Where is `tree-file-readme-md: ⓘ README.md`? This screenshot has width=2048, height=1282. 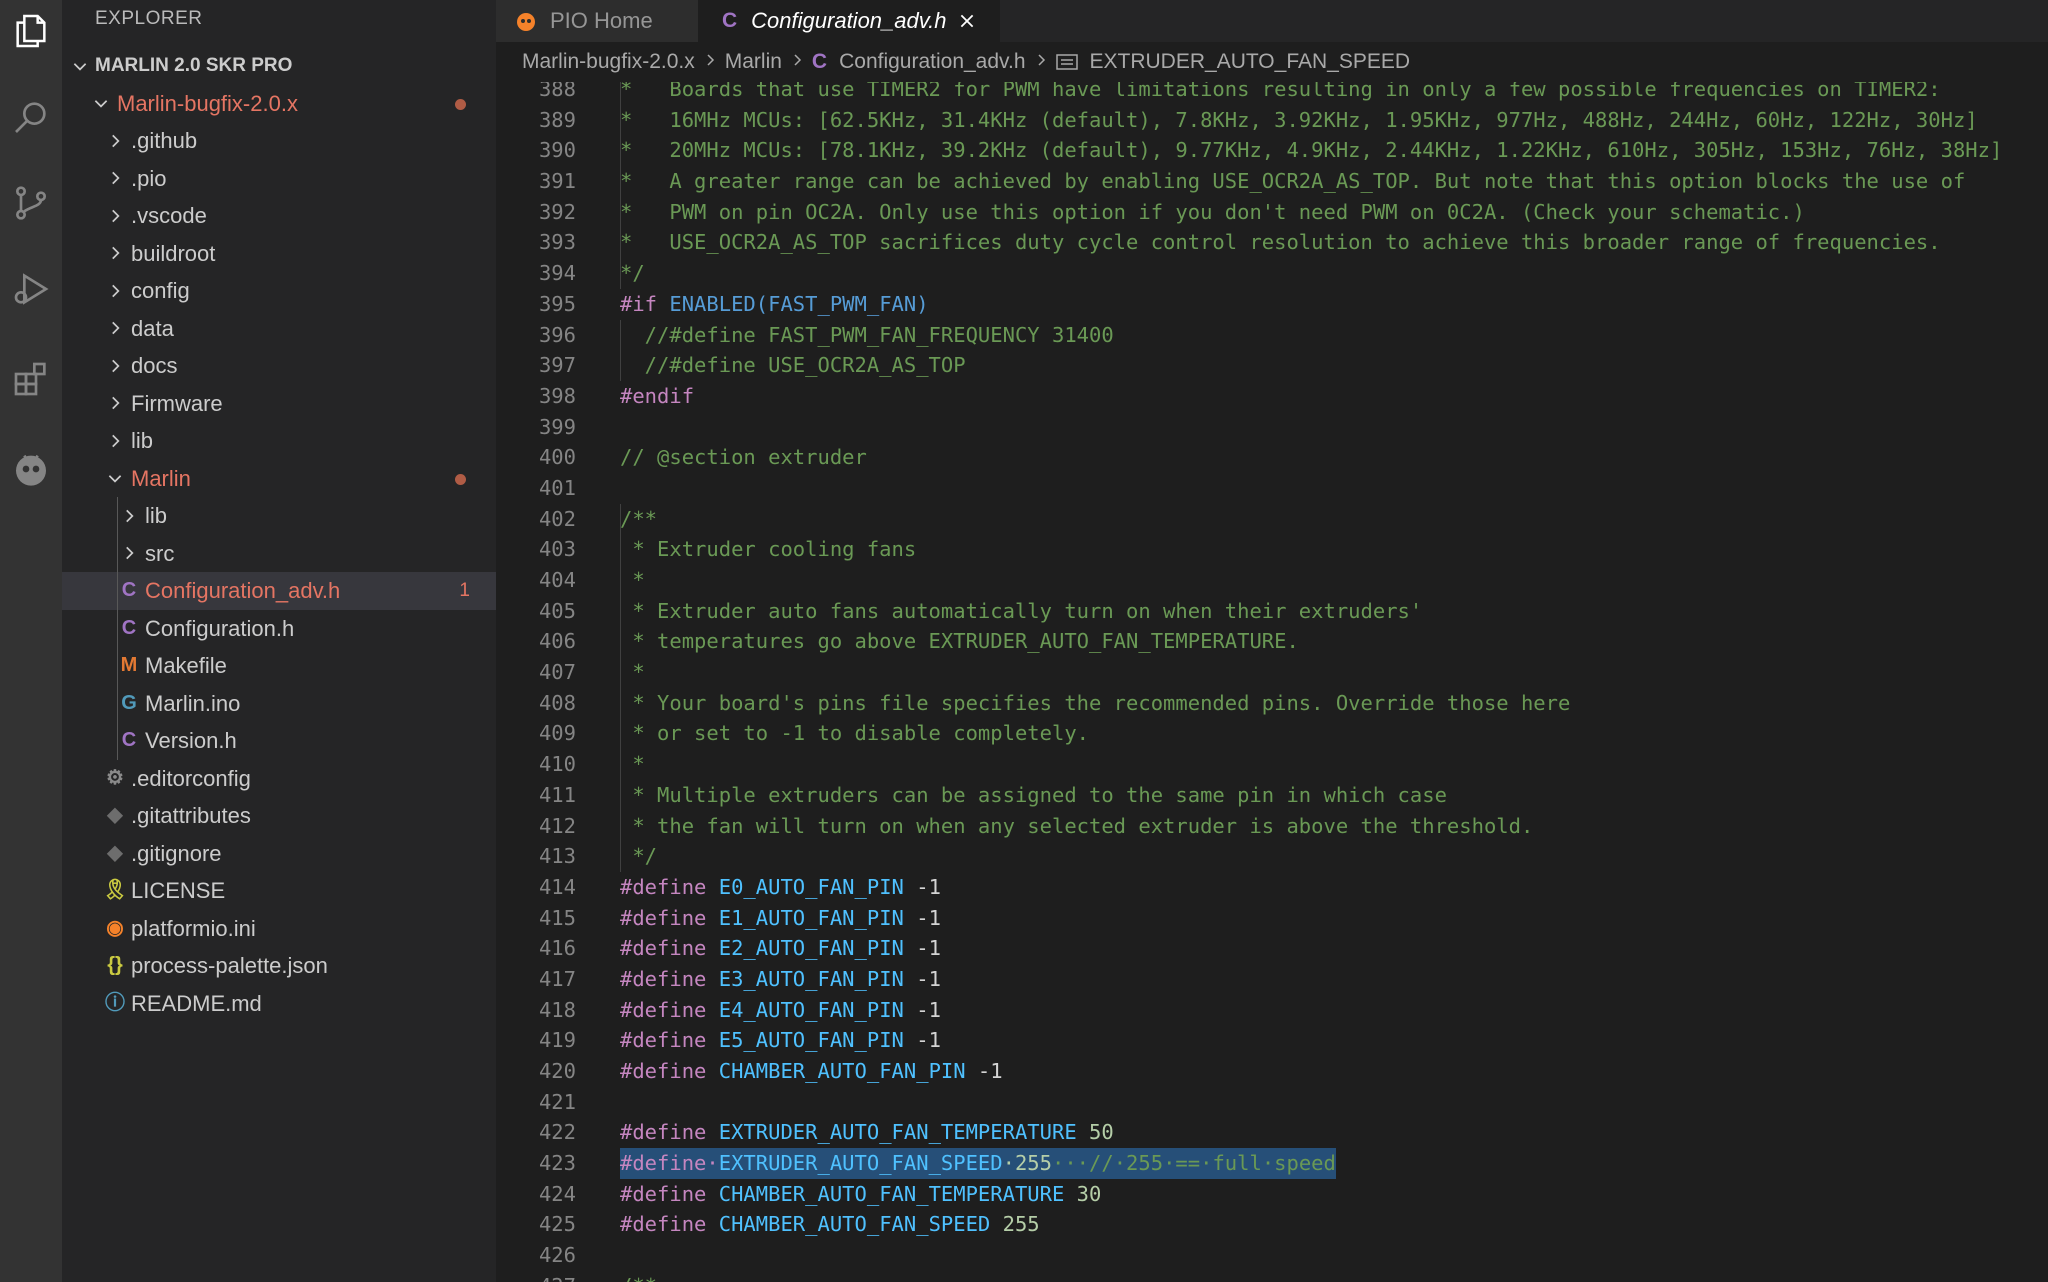
tree-file-readme-md: ⓘ README.md is located at coordinates (279, 1004).